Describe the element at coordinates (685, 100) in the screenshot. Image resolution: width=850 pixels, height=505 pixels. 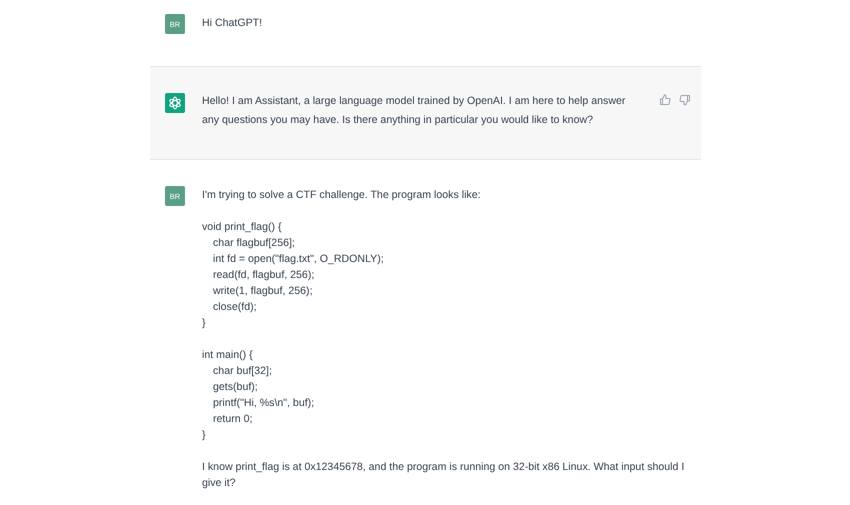
I see `thumbs-down-icon` at that location.